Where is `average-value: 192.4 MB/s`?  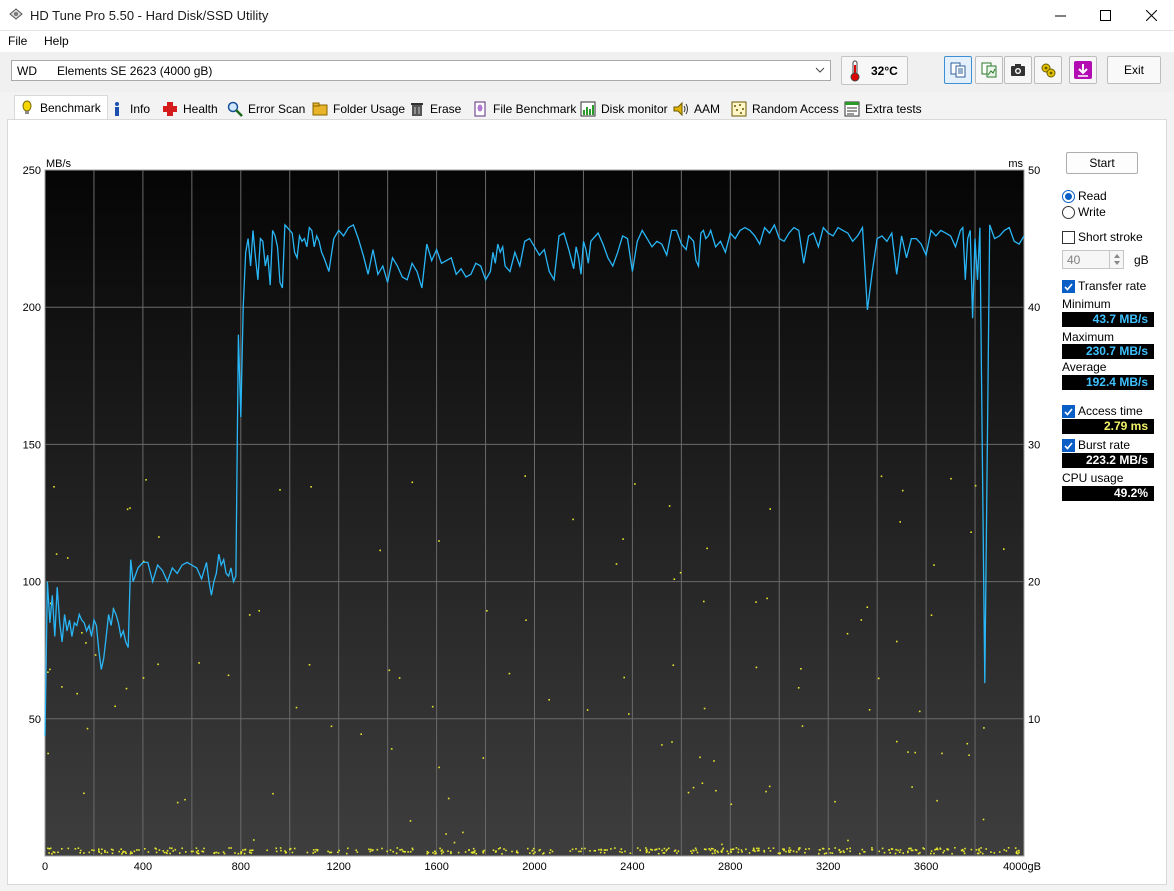
average-value: 192.4 MB/s is located at coordinates (1108, 382).